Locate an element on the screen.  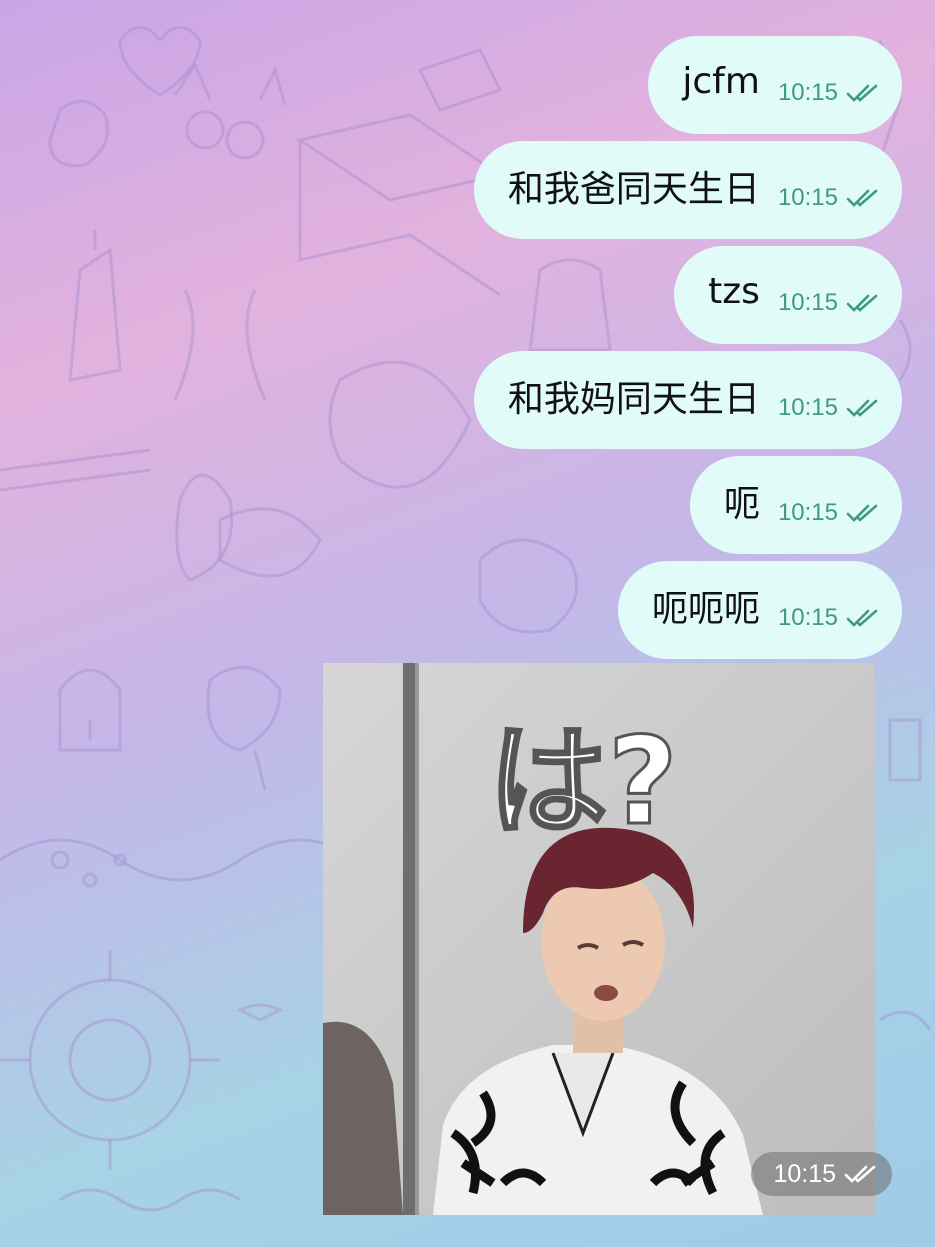
message-text: tzs is located at coordinates (734, 291).